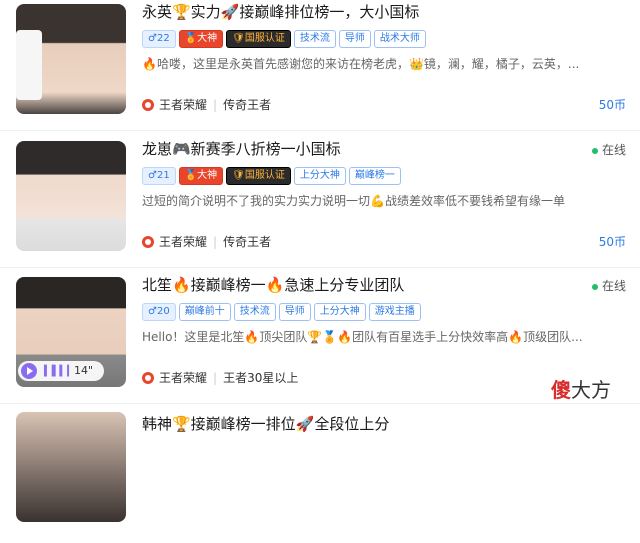 The image size is (640, 543). What do you see at coordinates (265, 424) in the screenshot?
I see `player-title: 韩神🏆接巅峰榜一排位🚀全段位上分` at bounding box center [265, 424].